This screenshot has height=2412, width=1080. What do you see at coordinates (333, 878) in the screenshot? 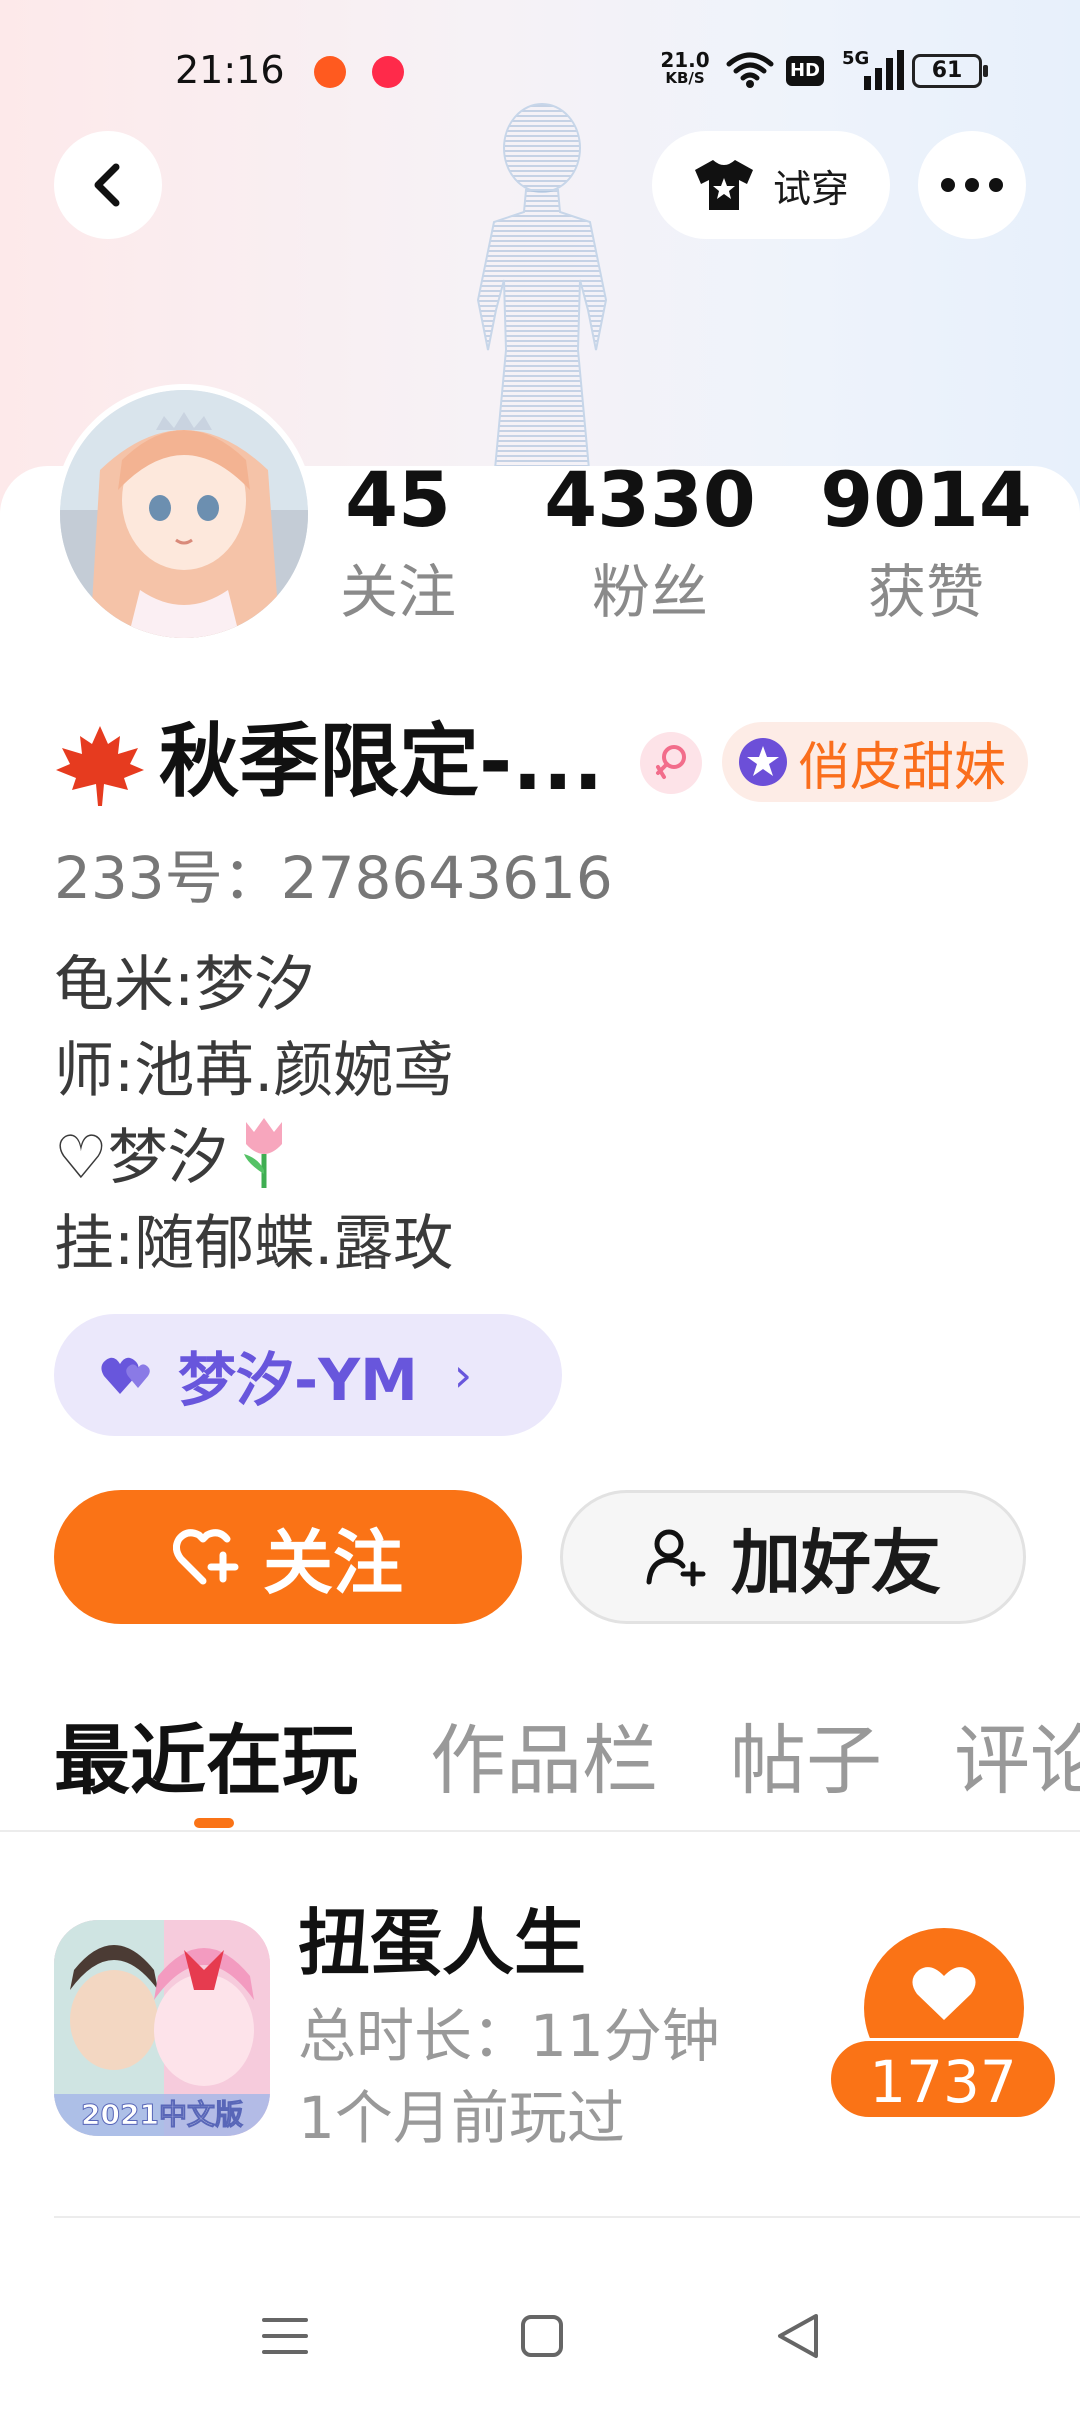
I see `user-id: 233号：278643616` at bounding box center [333, 878].